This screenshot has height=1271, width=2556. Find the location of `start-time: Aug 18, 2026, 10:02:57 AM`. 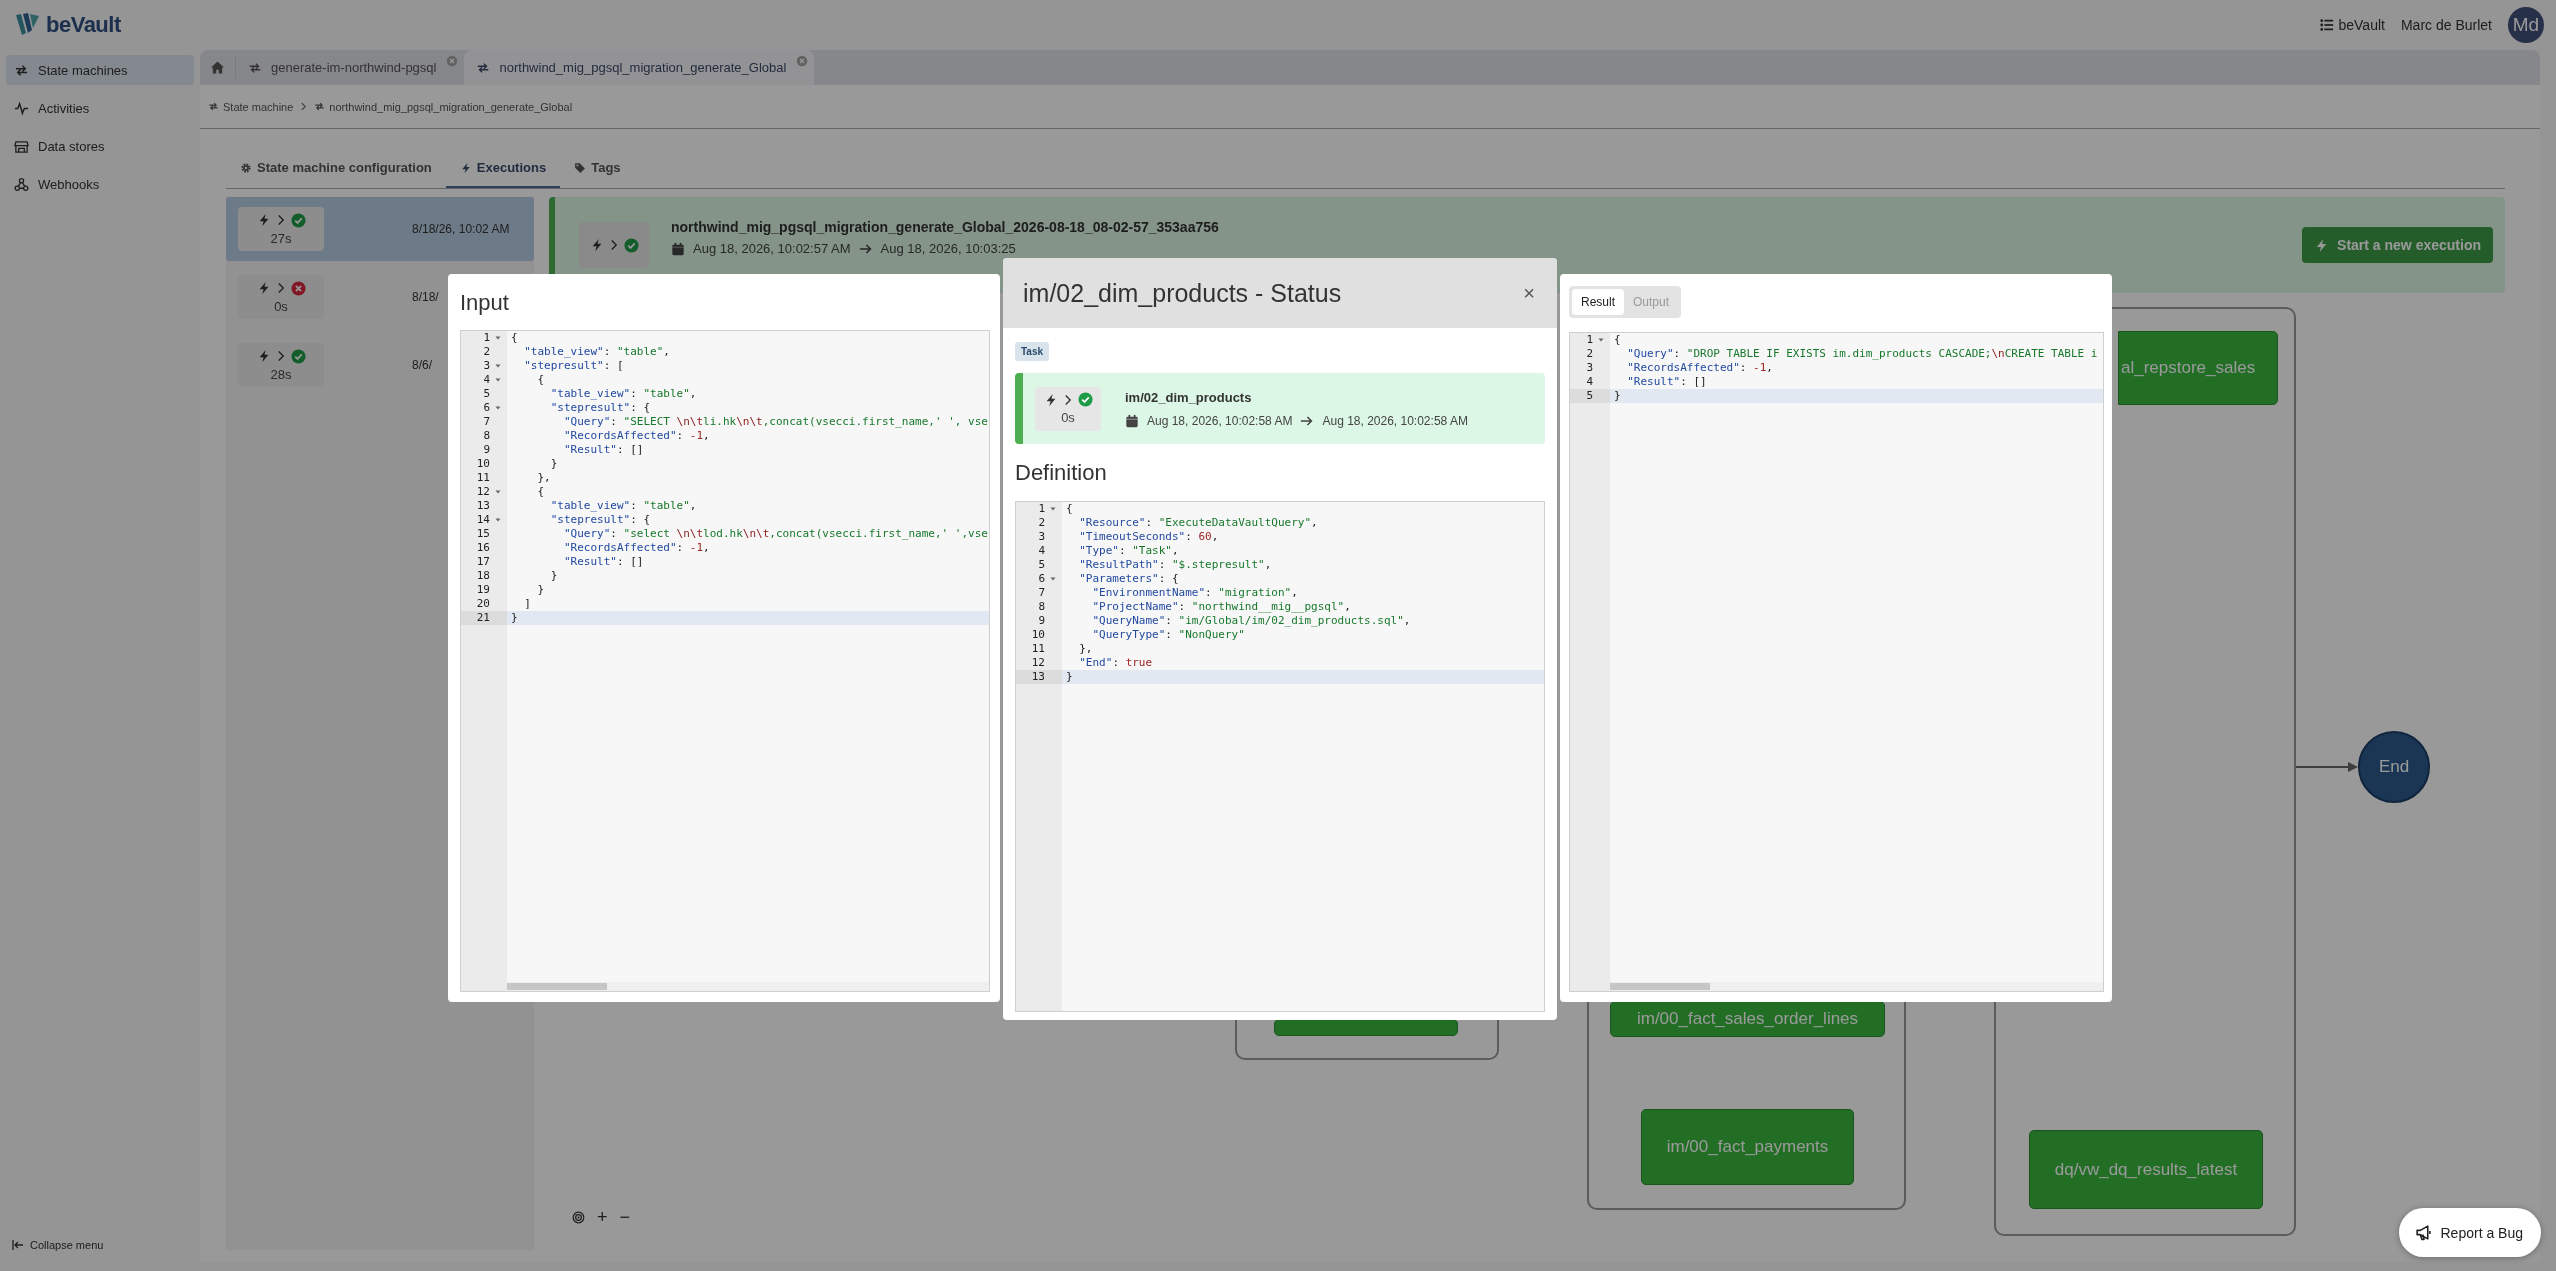

start-time: Aug 18, 2026, 10:02:57 AM is located at coordinates (772, 248).